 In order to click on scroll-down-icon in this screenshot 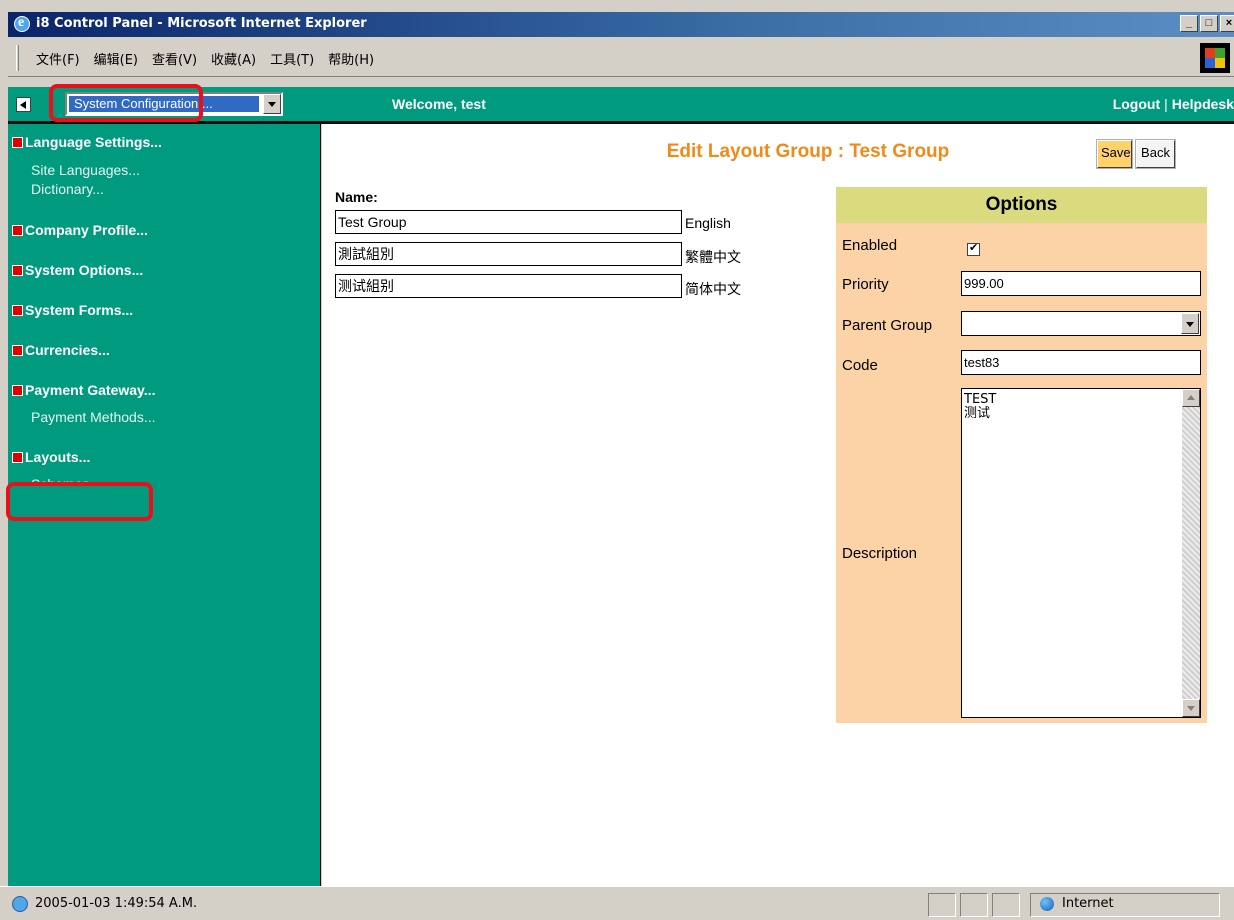, I will do `click(1191, 708)`.